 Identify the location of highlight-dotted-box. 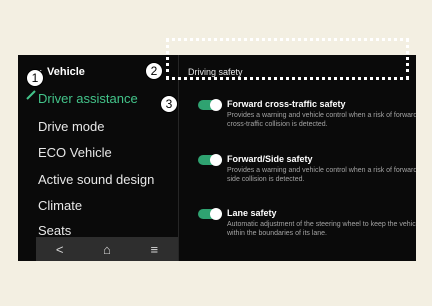
(287, 59).